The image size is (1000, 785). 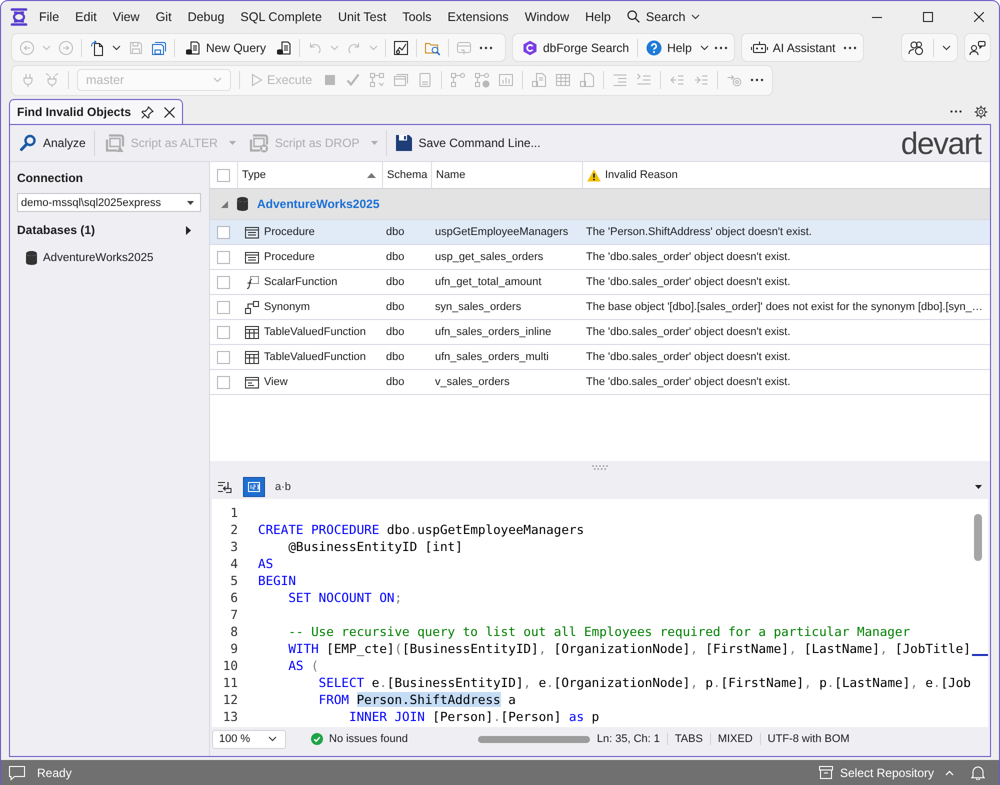 What do you see at coordinates (254, 486) in the screenshot?
I see `line-numbers-toggle` at bounding box center [254, 486].